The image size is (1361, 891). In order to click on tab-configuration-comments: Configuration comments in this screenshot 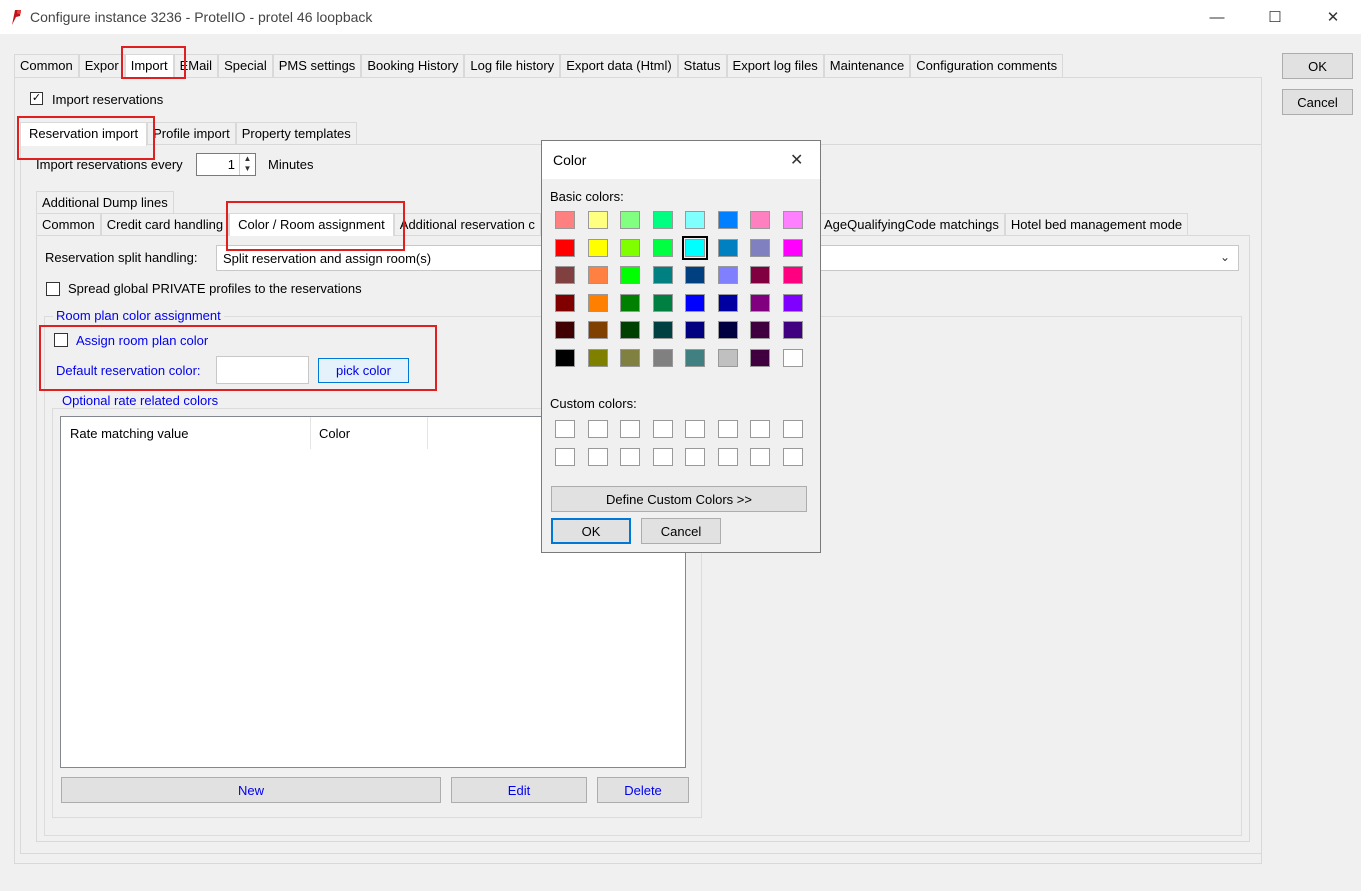, I will do `click(987, 65)`.